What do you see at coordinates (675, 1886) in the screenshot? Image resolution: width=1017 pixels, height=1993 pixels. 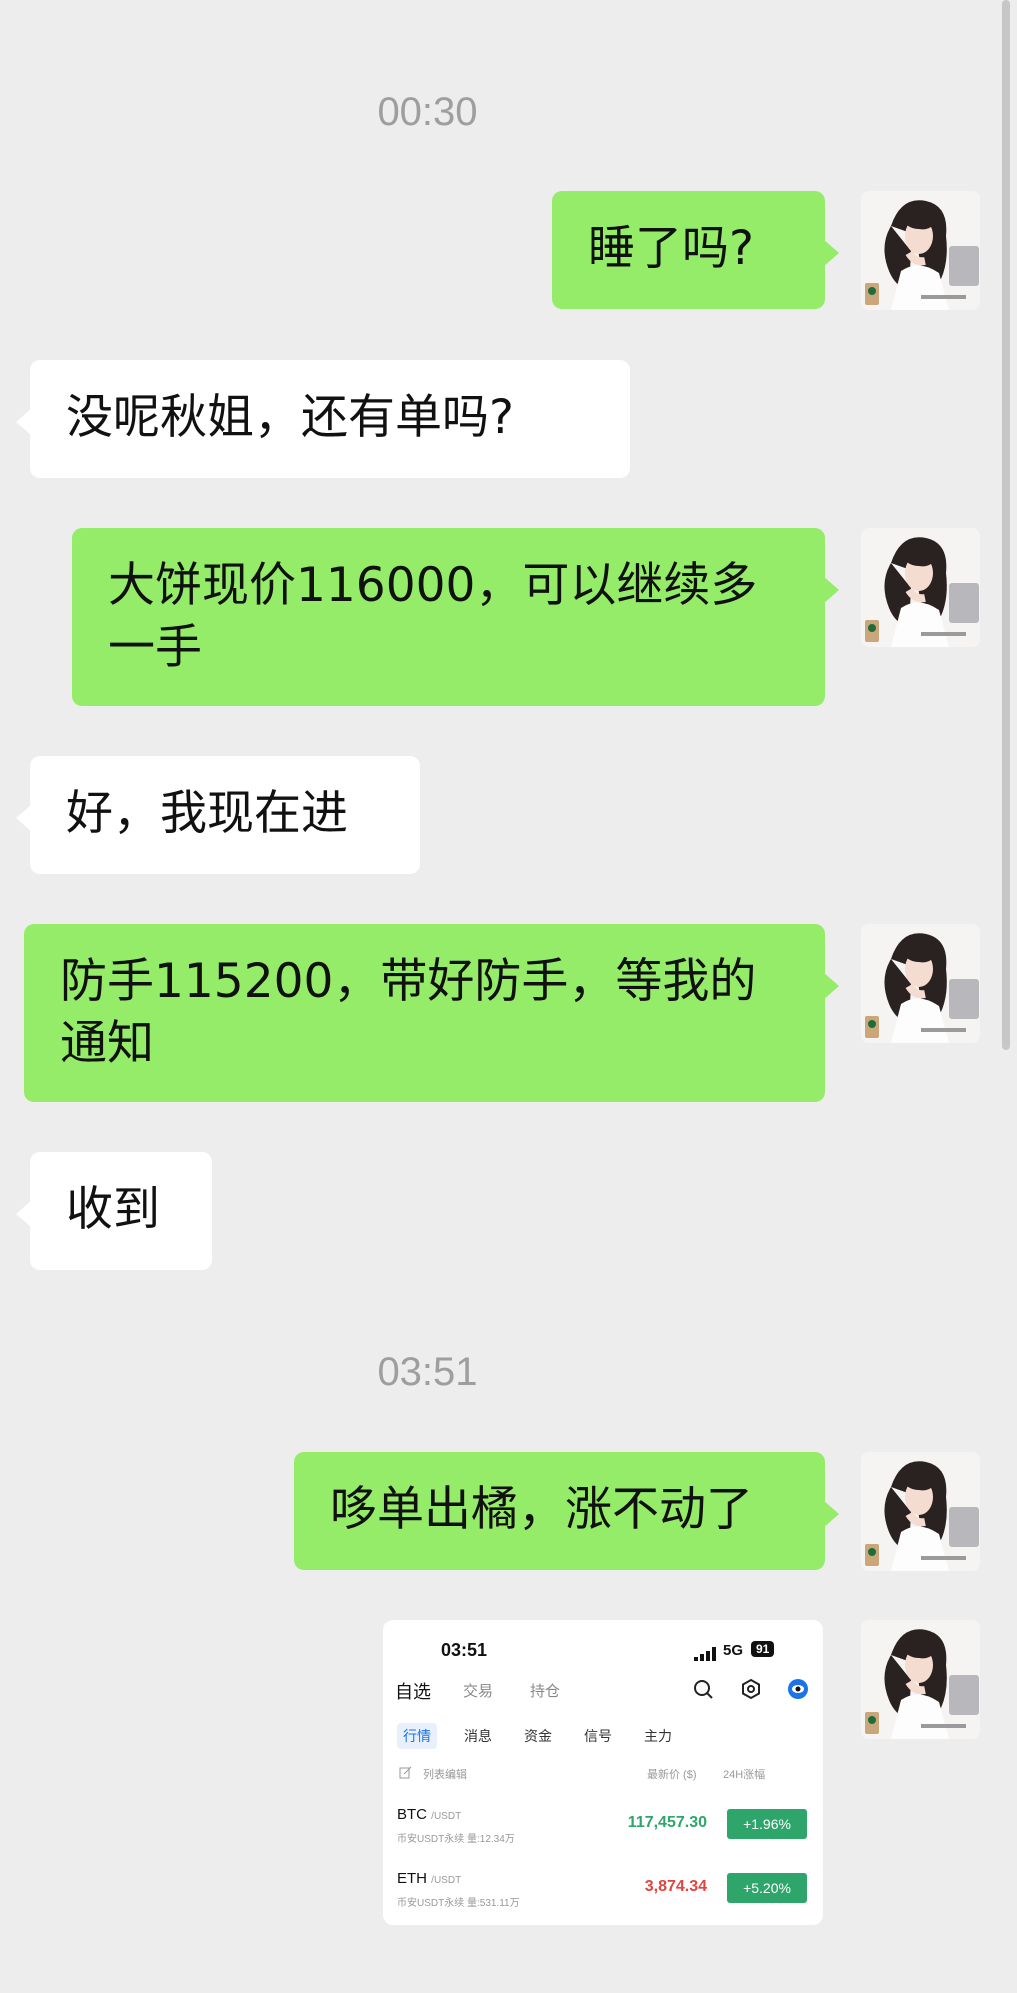 I see `price-value: 3,874.34` at bounding box center [675, 1886].